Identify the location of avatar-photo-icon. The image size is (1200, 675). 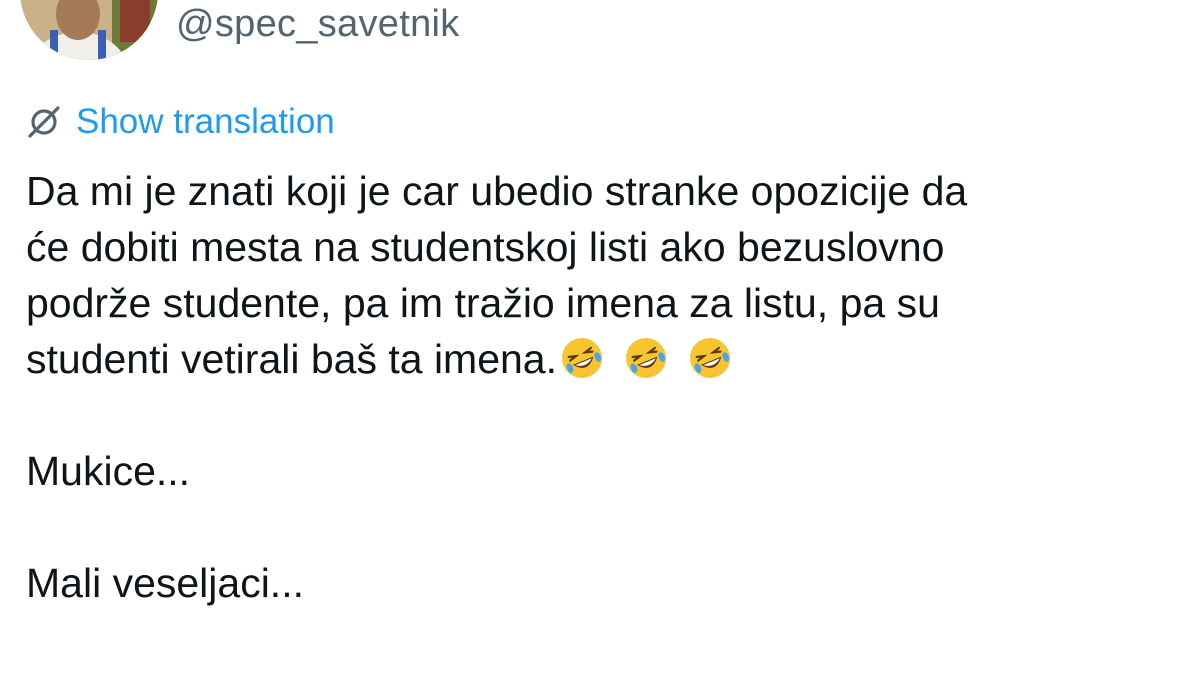
(89, 30).